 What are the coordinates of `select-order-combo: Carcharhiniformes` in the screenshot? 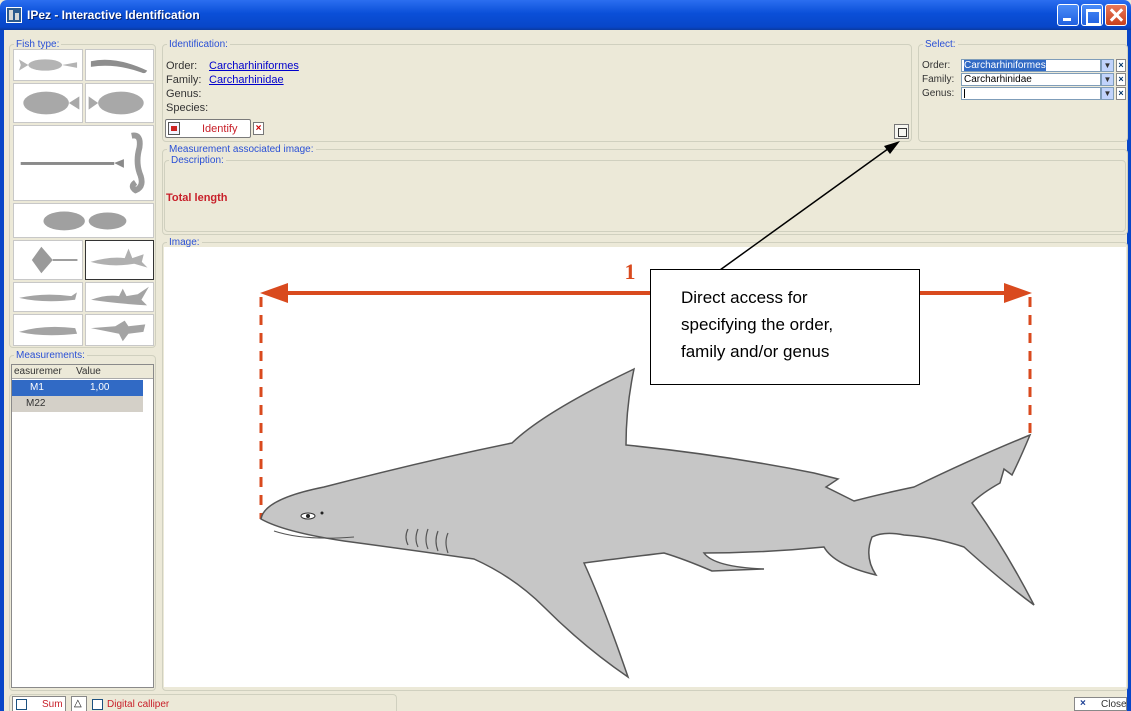 It's located at (1031, 65).